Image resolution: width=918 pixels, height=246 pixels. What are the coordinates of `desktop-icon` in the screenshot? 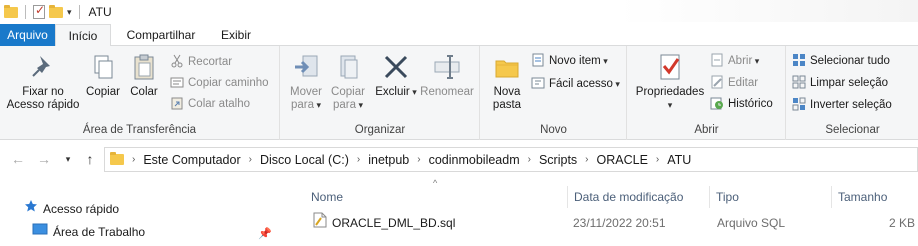 It's located at (40, 232).